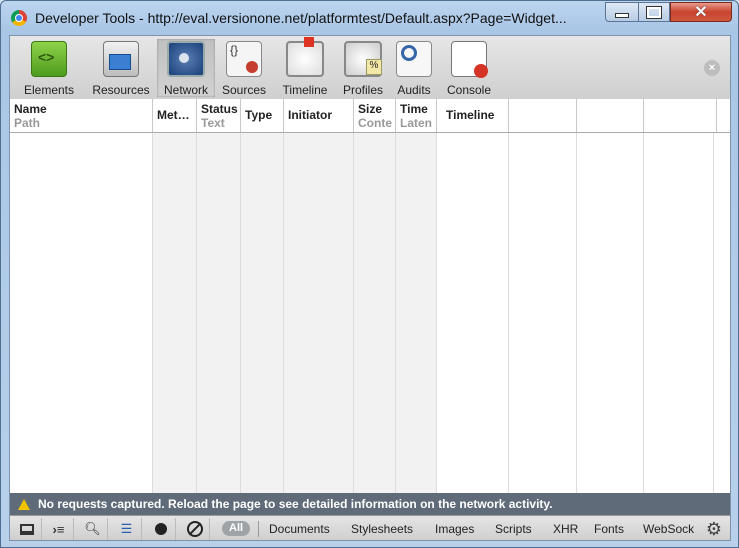  I want to click on column-subtitle: Conte, so click(375, 123).